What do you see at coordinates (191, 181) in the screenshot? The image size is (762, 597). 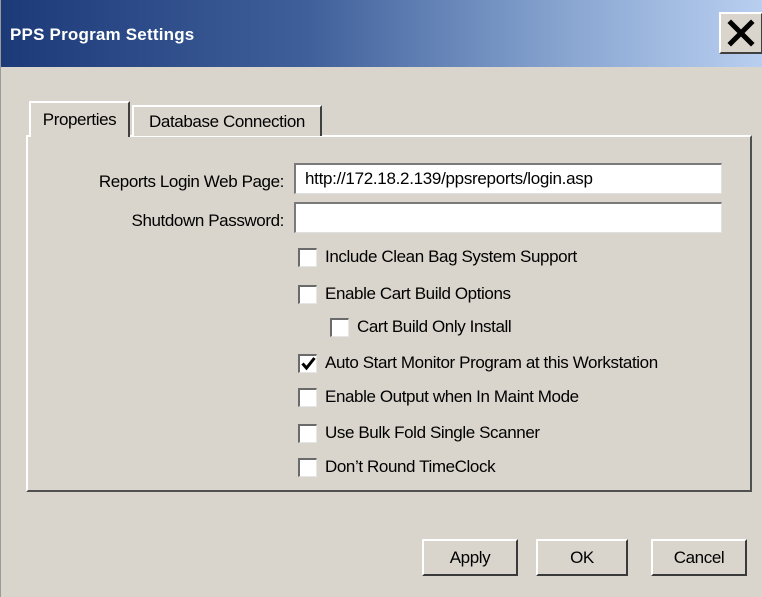 I see `reports-login-label: Reports Login Web Page:` at bounding box center [191, 181].